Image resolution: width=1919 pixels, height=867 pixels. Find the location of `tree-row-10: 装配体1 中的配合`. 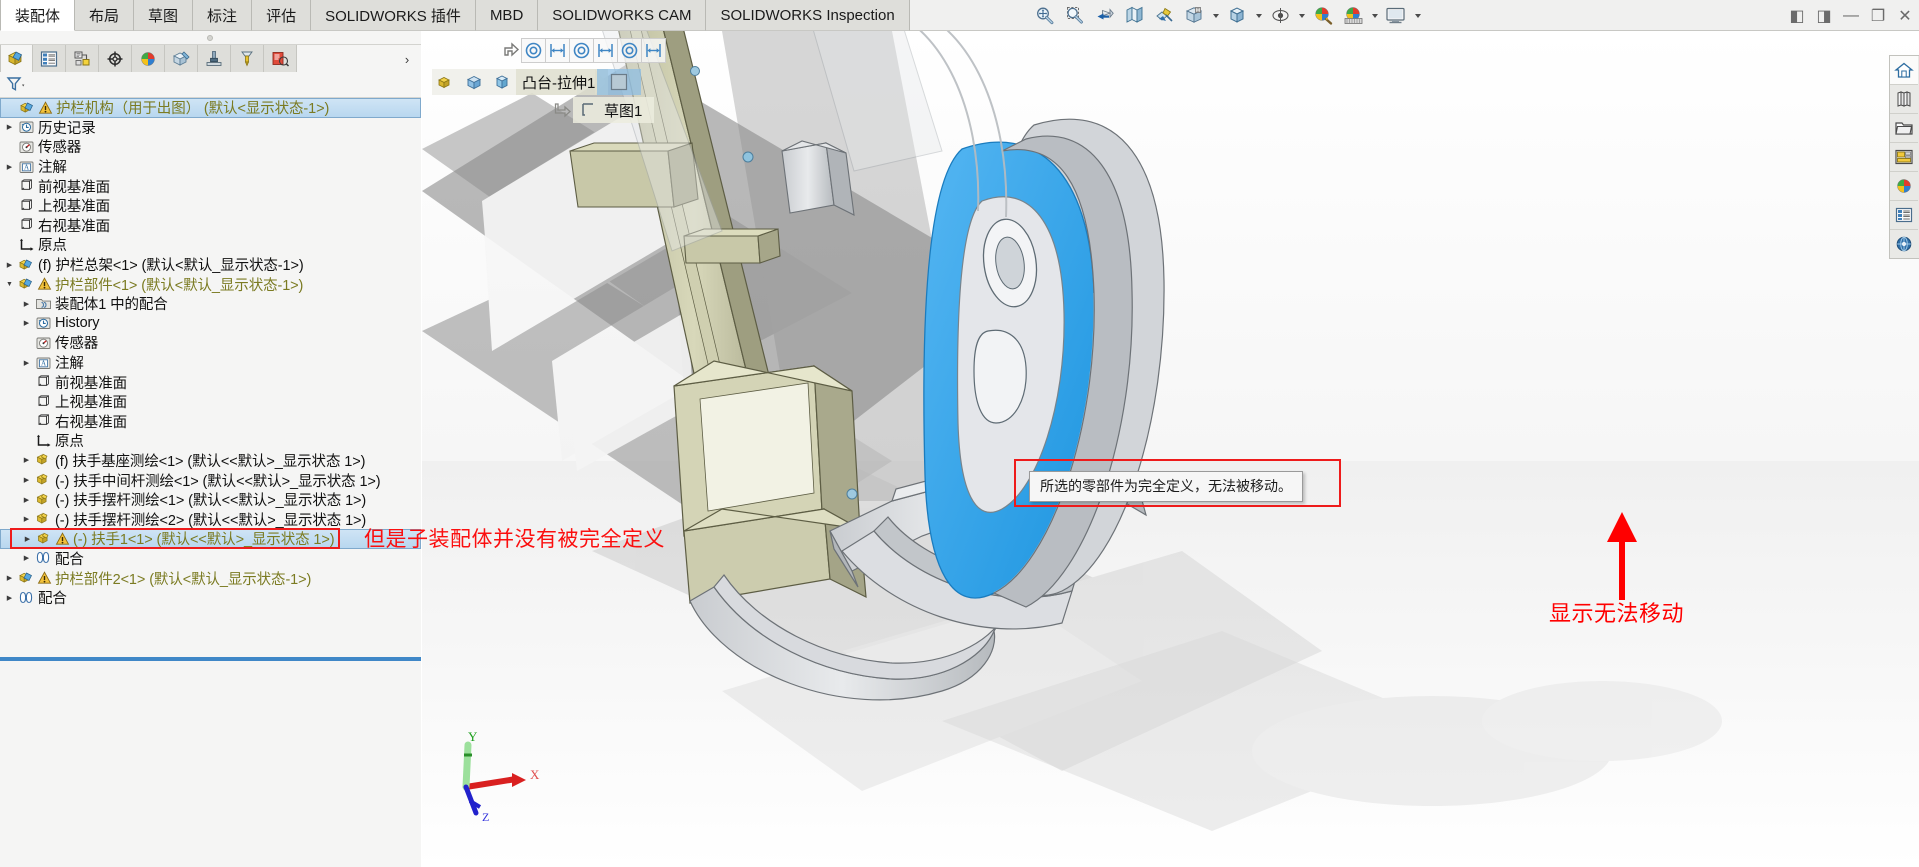

tree-row-10: 装配体1 中的配合 is located at coordinates (210, 304).